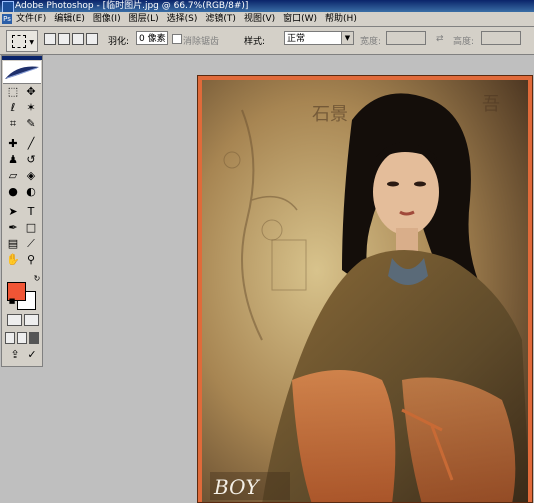  I want to click on crop-tool-icon: ⌗, so click(13, 124).